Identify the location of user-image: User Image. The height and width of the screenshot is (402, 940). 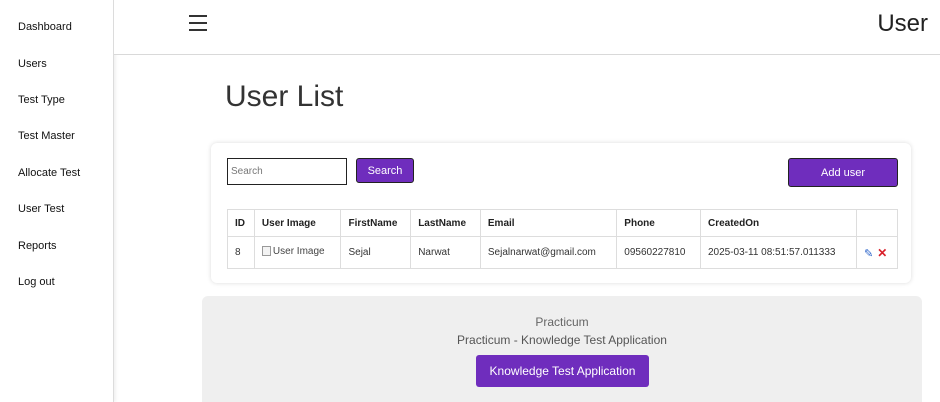
(293, 251).